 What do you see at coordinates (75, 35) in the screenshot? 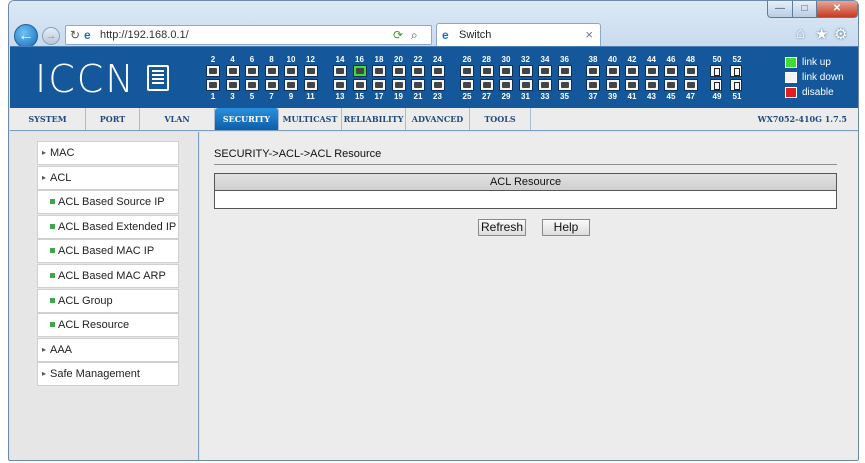
I see `refresh-icon: ↻` at bounding box center [75, 35].